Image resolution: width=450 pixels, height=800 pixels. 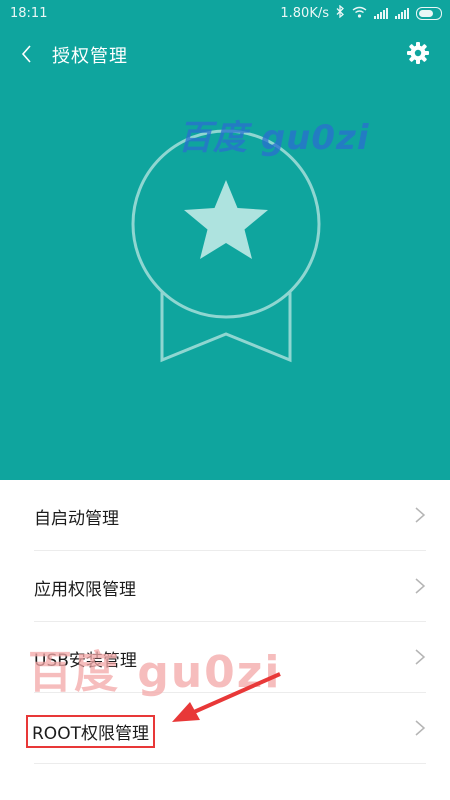 I want to click on bluetooth-icon, so click(x=340, y=13).